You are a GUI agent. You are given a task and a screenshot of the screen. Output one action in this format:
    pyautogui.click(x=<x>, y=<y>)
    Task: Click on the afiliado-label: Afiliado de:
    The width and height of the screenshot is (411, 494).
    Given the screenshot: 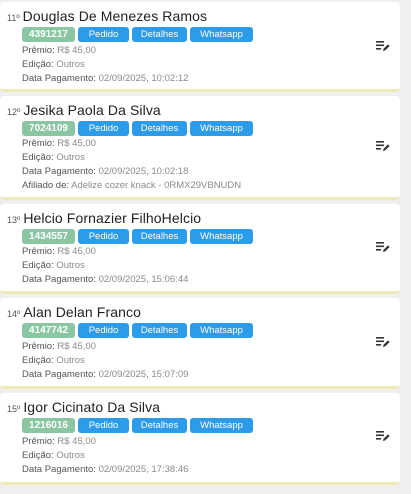 What is the action you would take?
    pyautogui.click(x=46, y=185)
    